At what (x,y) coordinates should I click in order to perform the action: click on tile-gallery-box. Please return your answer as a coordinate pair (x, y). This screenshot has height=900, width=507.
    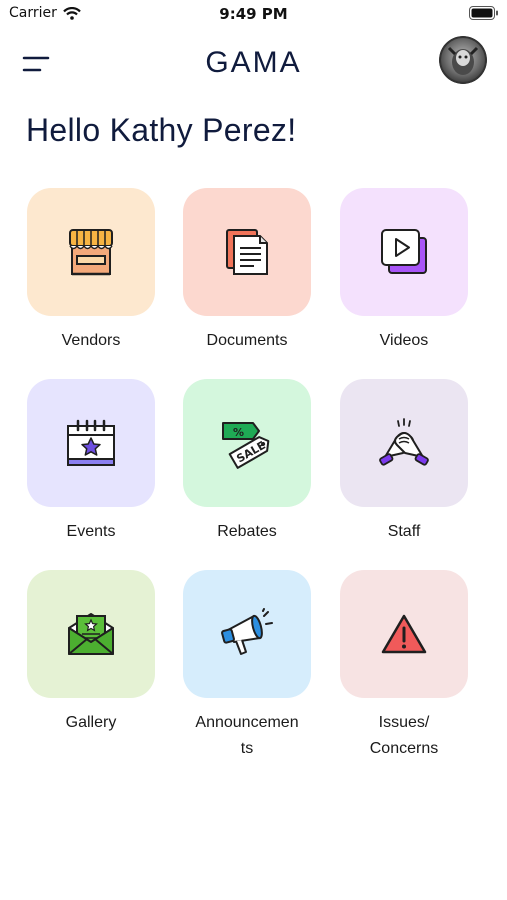
    Looking at the image, I should click on (91, 634).